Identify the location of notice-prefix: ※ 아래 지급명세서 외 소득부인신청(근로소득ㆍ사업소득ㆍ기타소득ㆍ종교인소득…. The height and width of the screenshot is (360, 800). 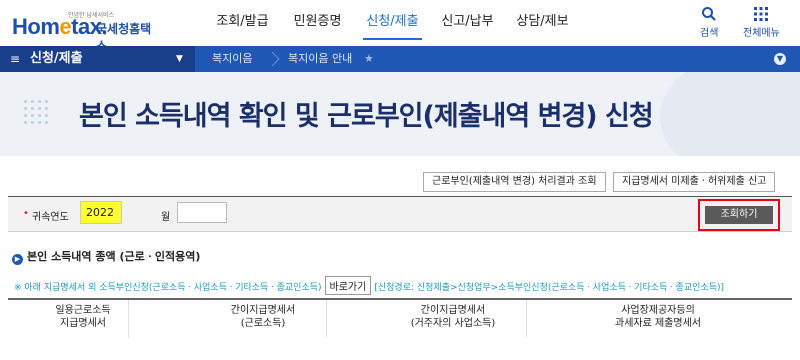
(168, 288).